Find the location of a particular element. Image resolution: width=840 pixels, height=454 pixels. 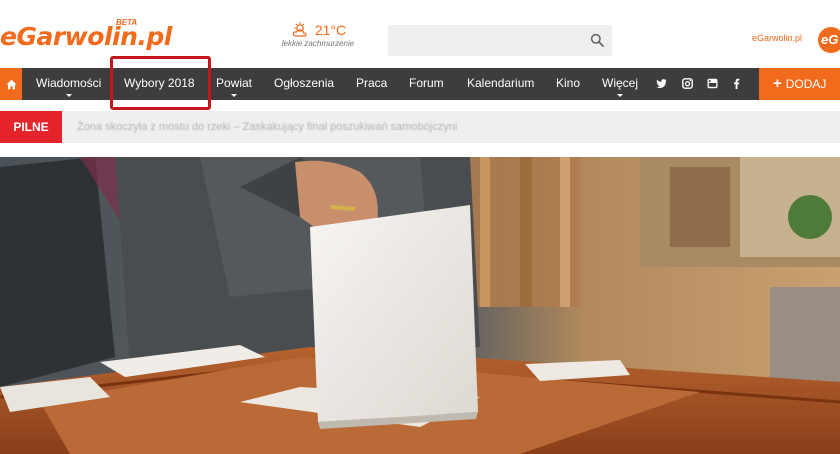

beta-badge: BETA is located at coordinates (127, 22).